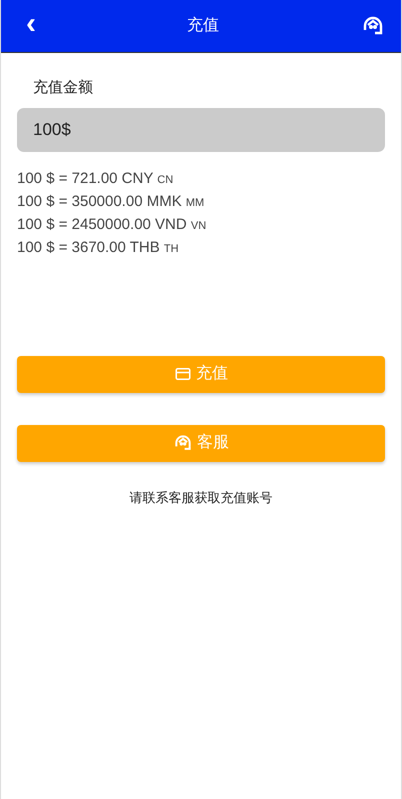 Image resolution: width=402 pixels, height=799 pixels. Describe the element at coordinates (95, 178) in the screenshot. I see `exchange-rate: 100 $ = 721.00 CNY CN` at that location.